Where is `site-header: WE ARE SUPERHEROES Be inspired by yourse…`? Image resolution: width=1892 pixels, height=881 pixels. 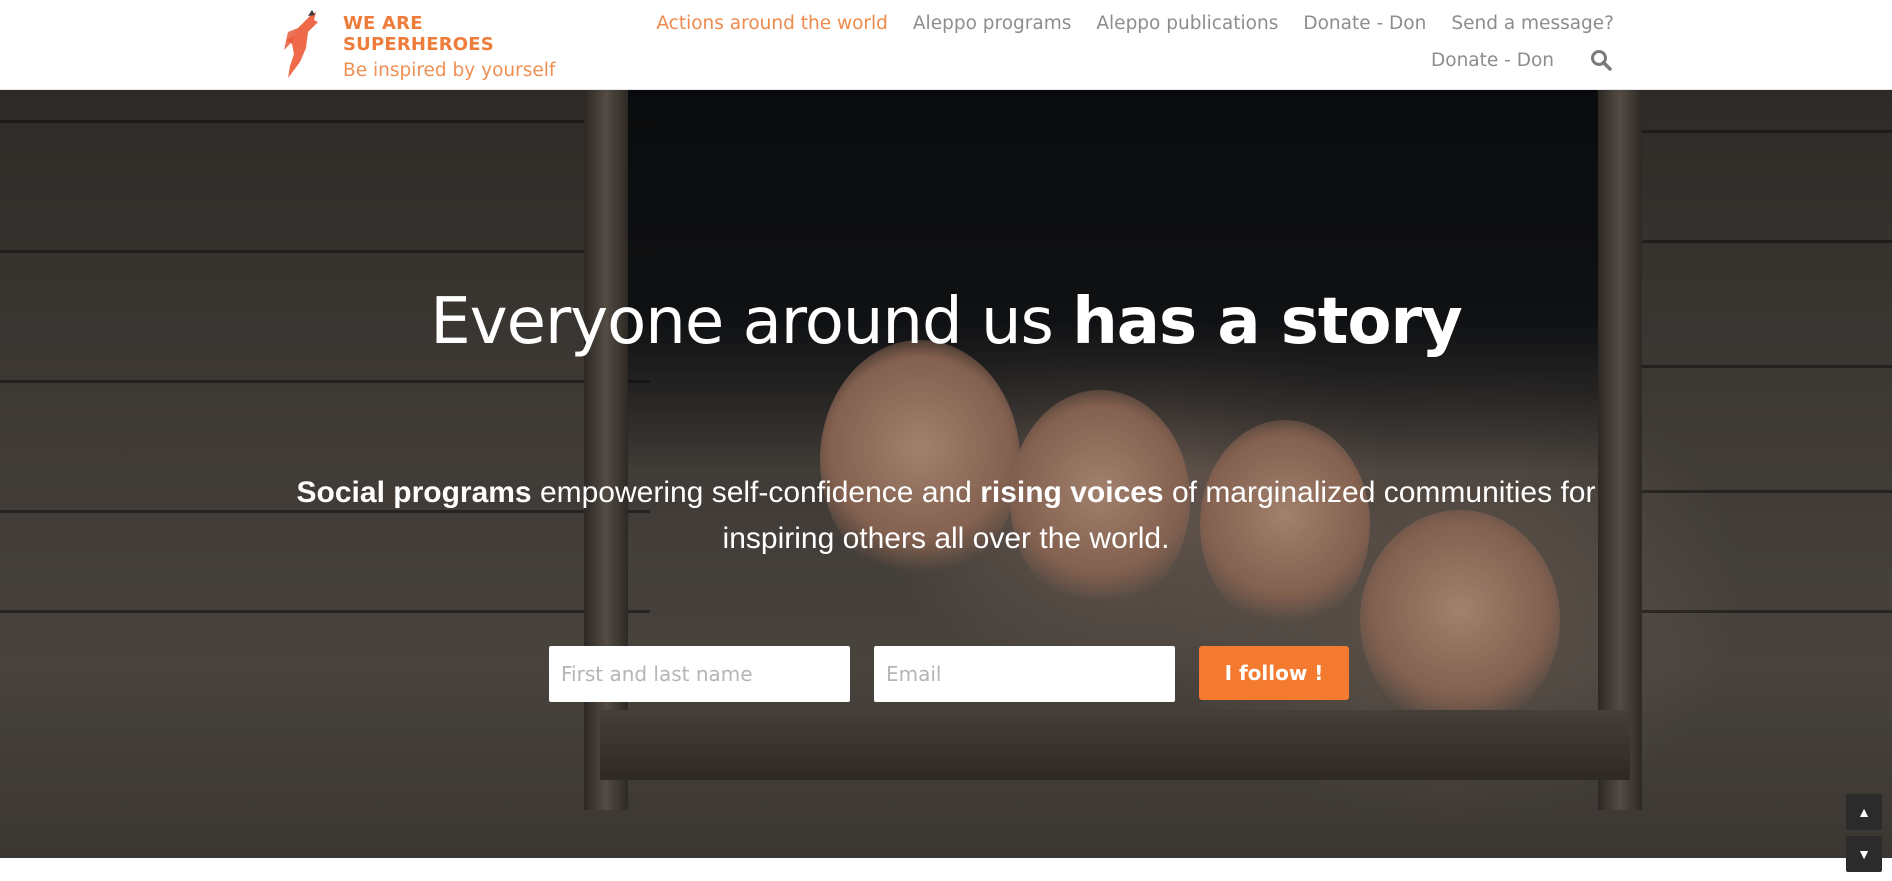 site-header: WE ARE SUPERHEROES Be inspired by yourse… is located at coordinates (946, 45).